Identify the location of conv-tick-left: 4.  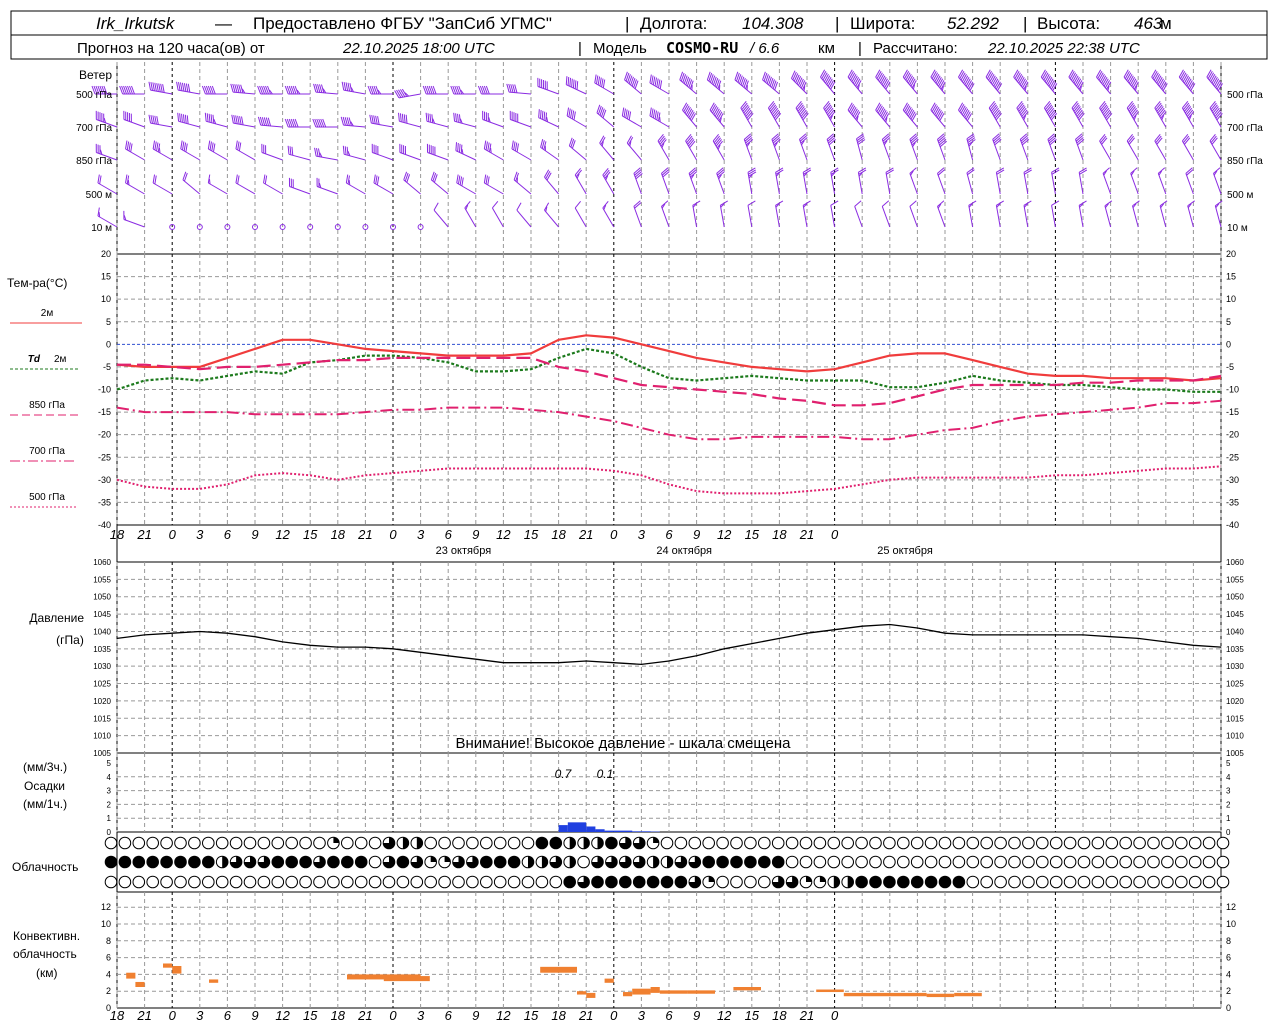
(108, 974).